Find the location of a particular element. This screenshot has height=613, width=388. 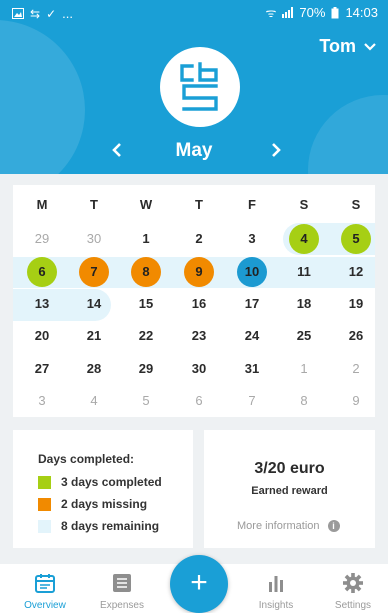

nav-overview: Overview is located at coordinates (45, 588).